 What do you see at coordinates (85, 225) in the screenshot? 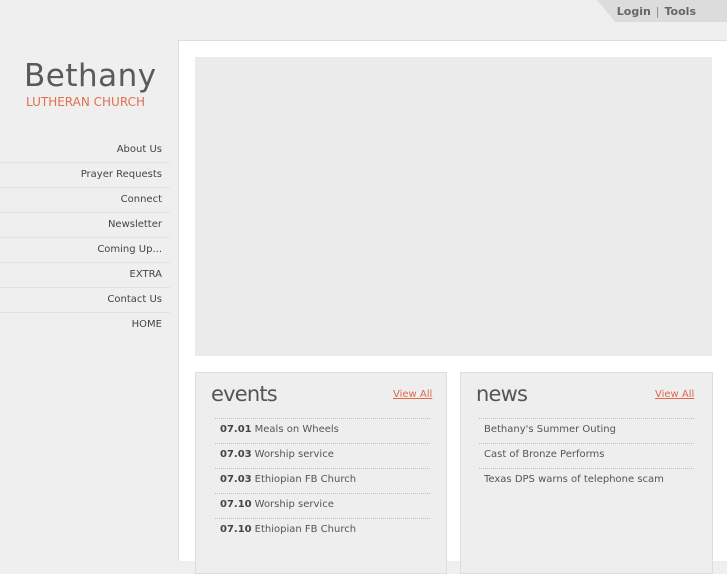
I see `sidebar-item-newsletter: Newsletter` at bounding box center [85, 225].